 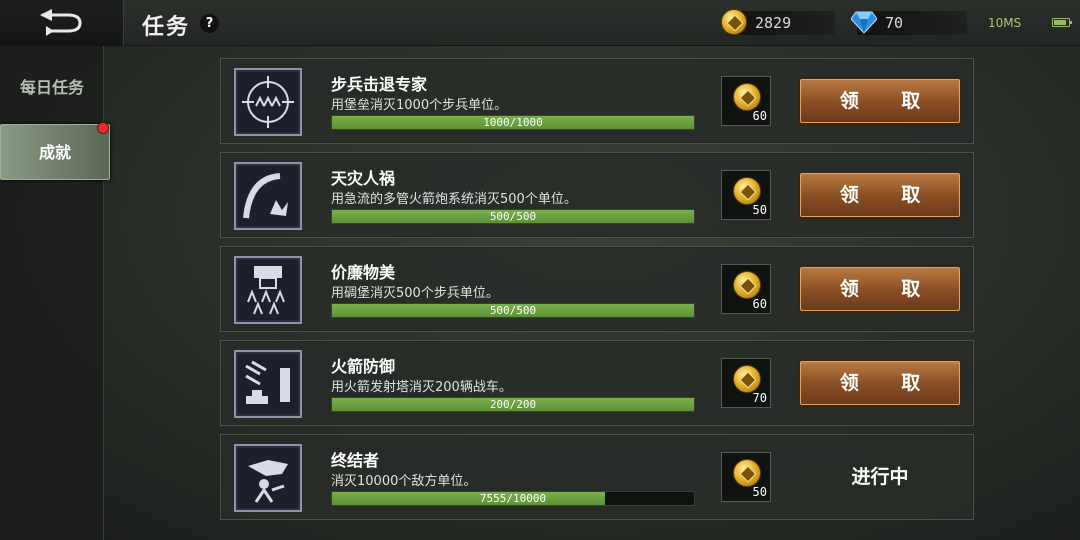 What do you see at coordinates (909, 23) in the screenshot?
I see `gem-counter: 70` at bounding box center [909, 23].